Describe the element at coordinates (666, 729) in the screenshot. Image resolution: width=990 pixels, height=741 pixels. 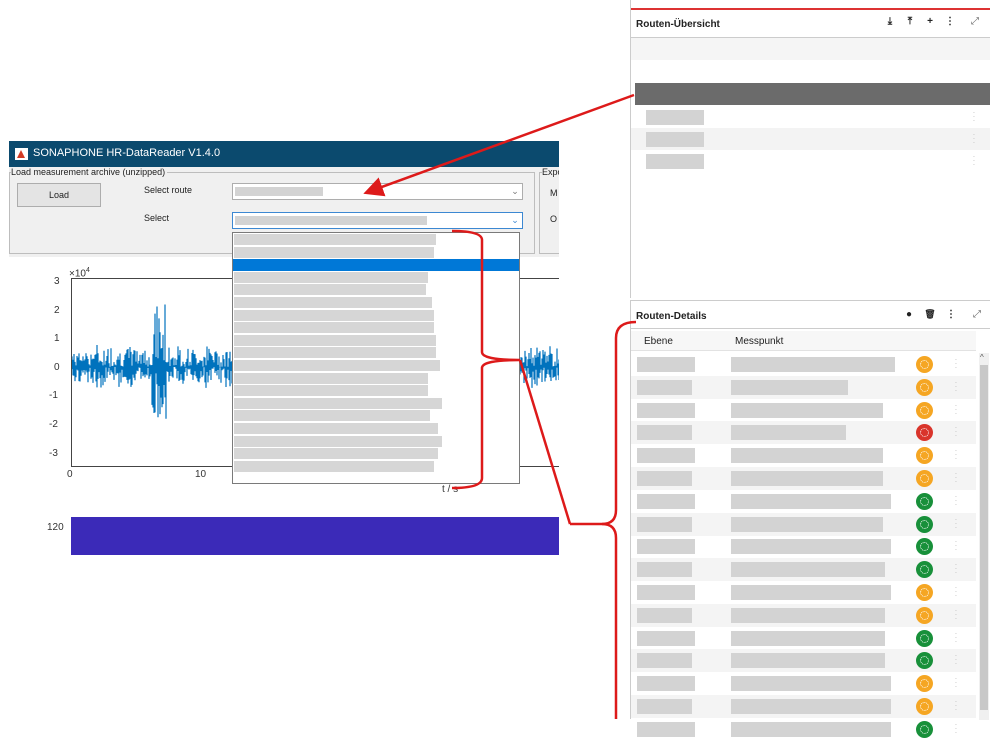
I see `ebene-value` at that location.